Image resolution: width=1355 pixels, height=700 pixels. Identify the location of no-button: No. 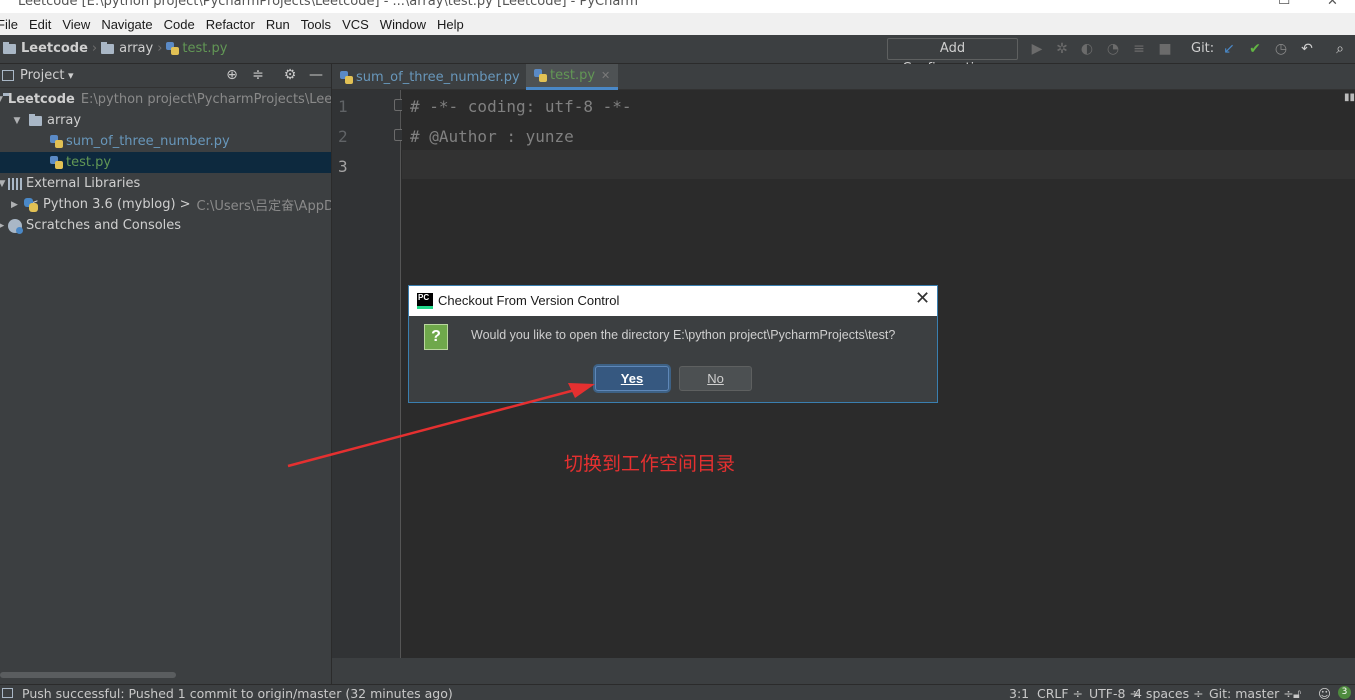
(715, 378).